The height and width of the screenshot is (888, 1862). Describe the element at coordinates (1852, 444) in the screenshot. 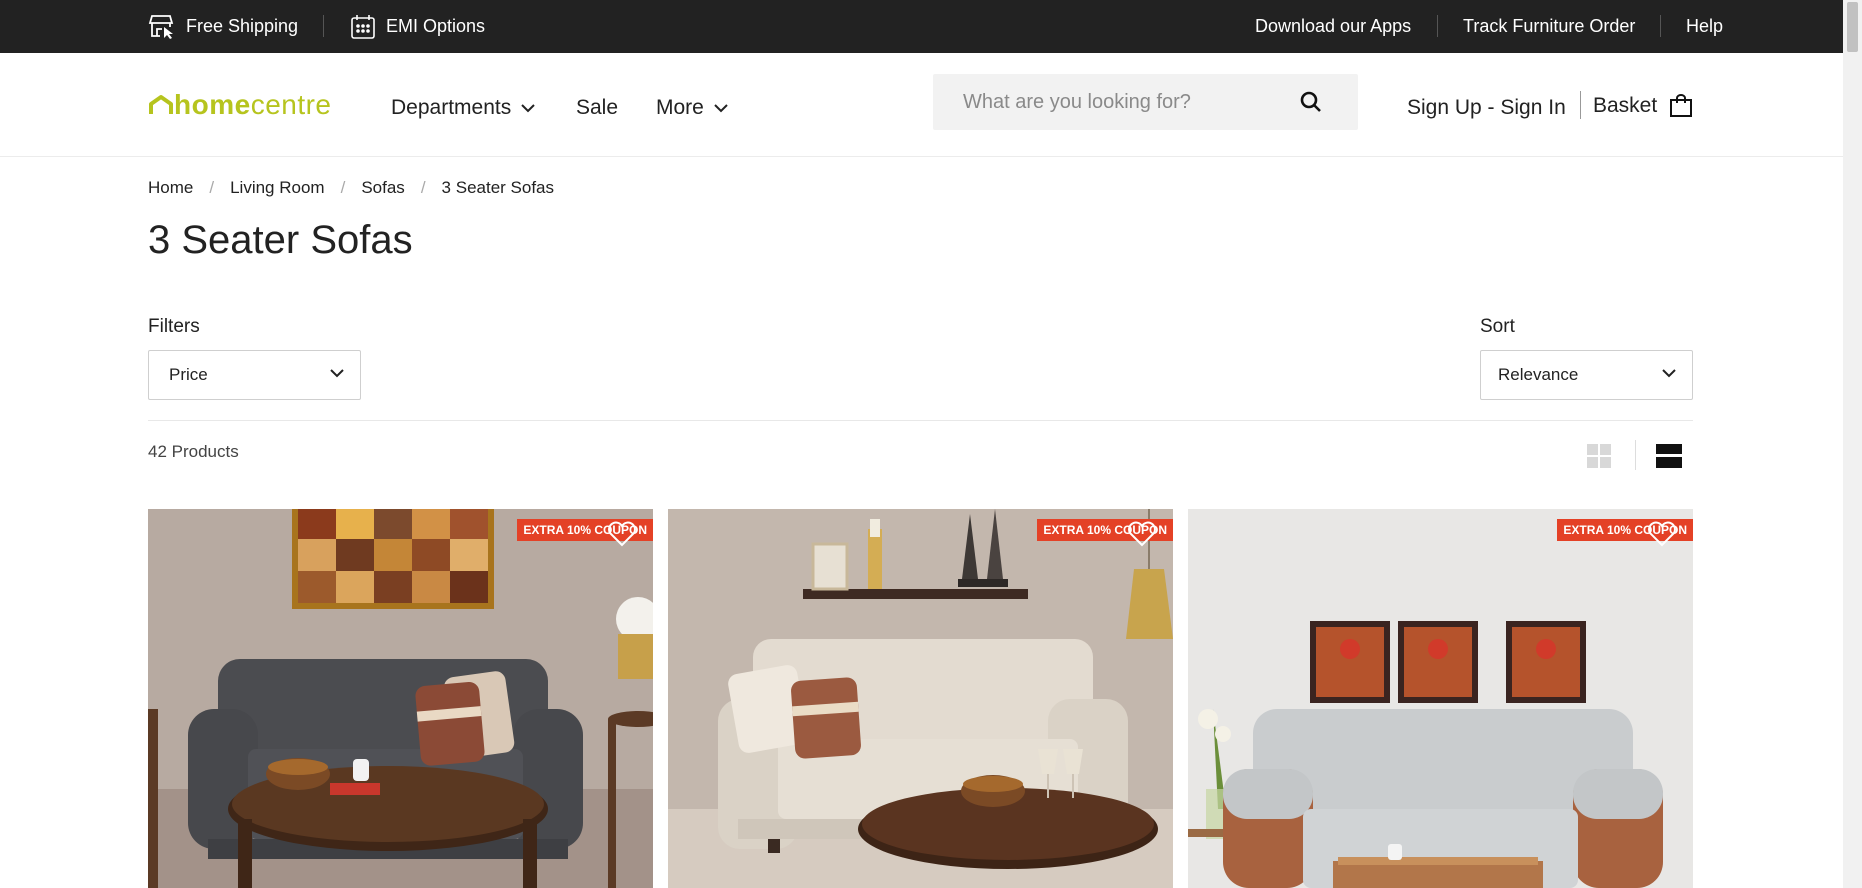

I see `page-scrollbar` at that location.